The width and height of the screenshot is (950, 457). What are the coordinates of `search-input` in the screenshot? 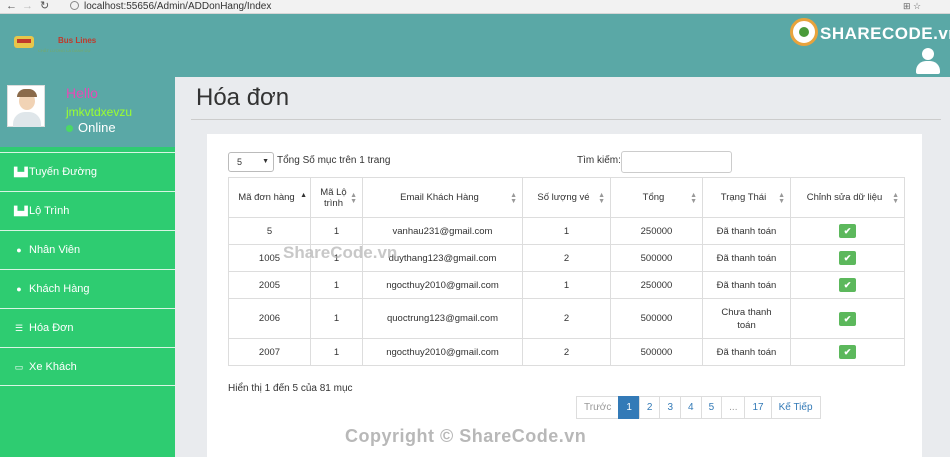 It's located at (676, 162).